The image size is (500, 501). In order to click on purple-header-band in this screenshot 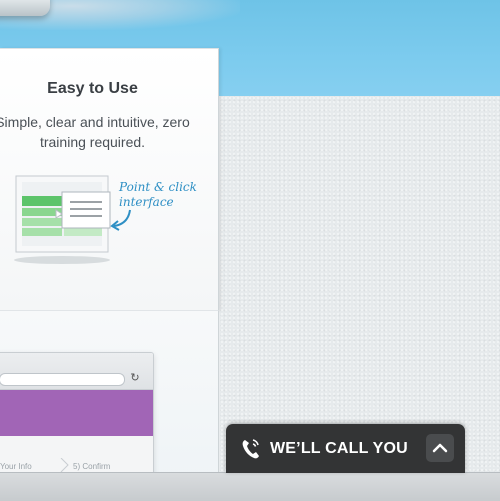, I will do `click(76, 413)`.